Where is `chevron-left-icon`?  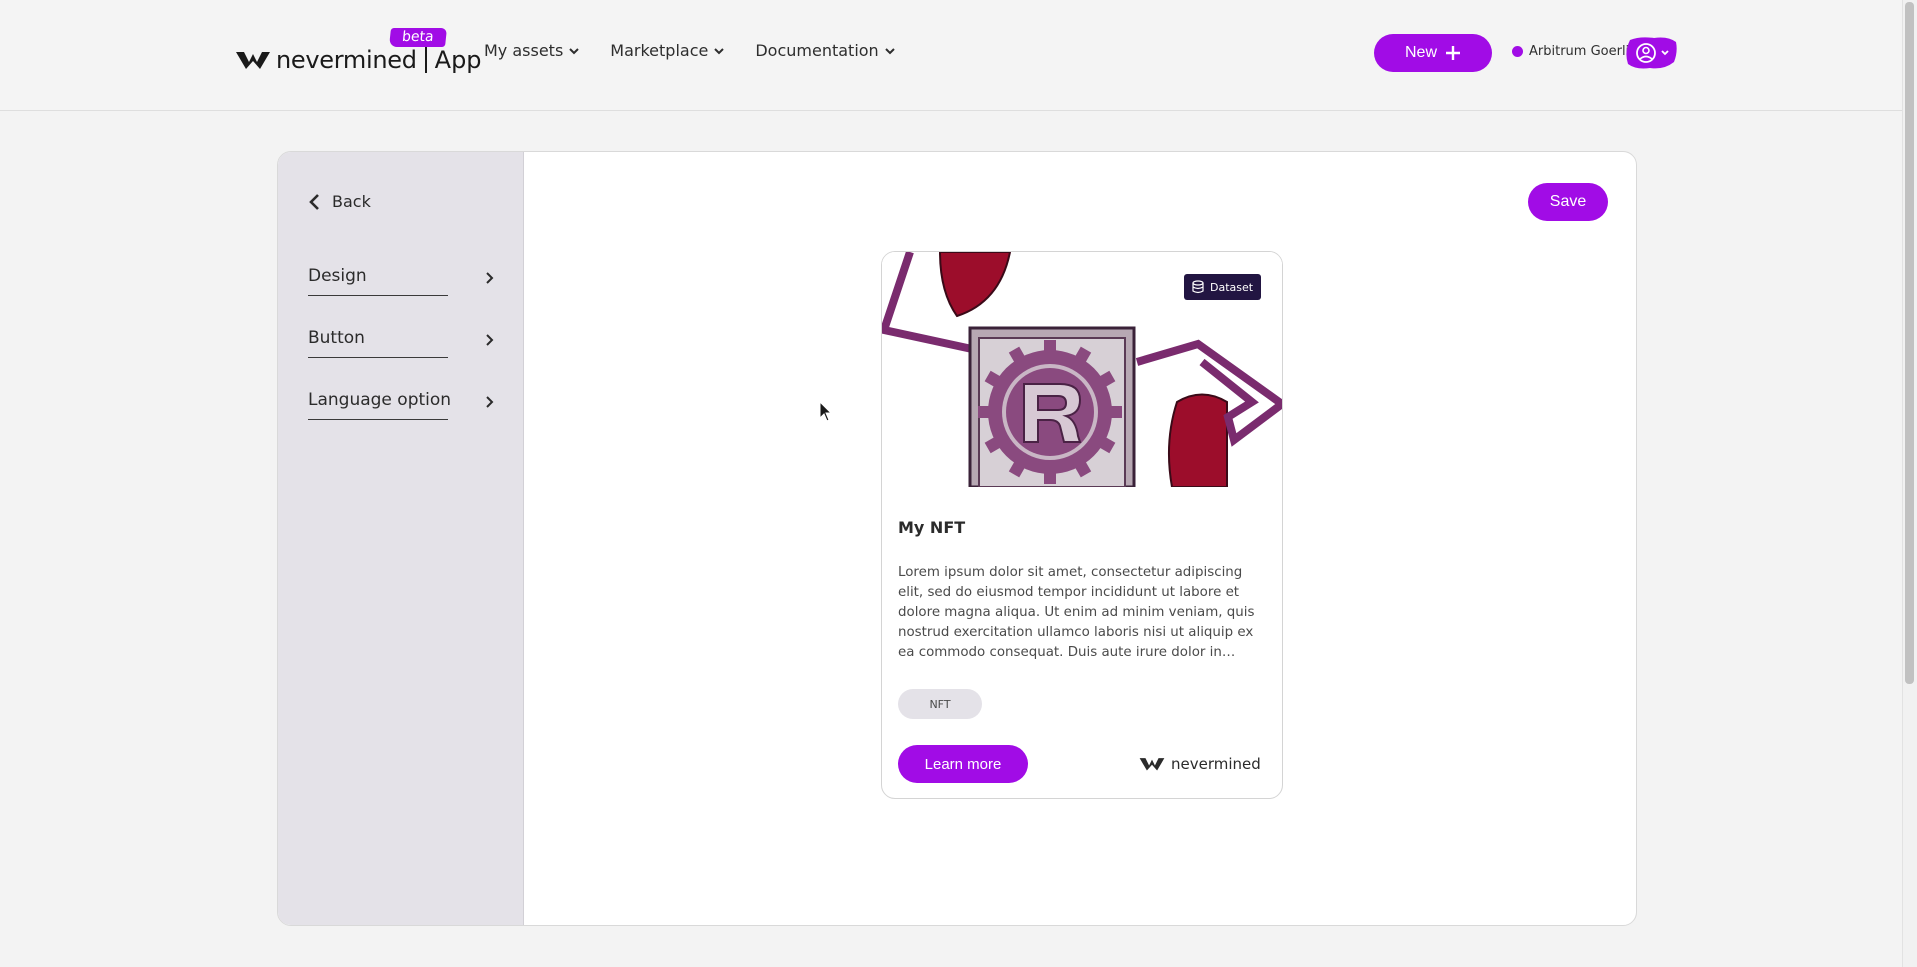
chevron-left-icon is located at coordinates (314, 201).